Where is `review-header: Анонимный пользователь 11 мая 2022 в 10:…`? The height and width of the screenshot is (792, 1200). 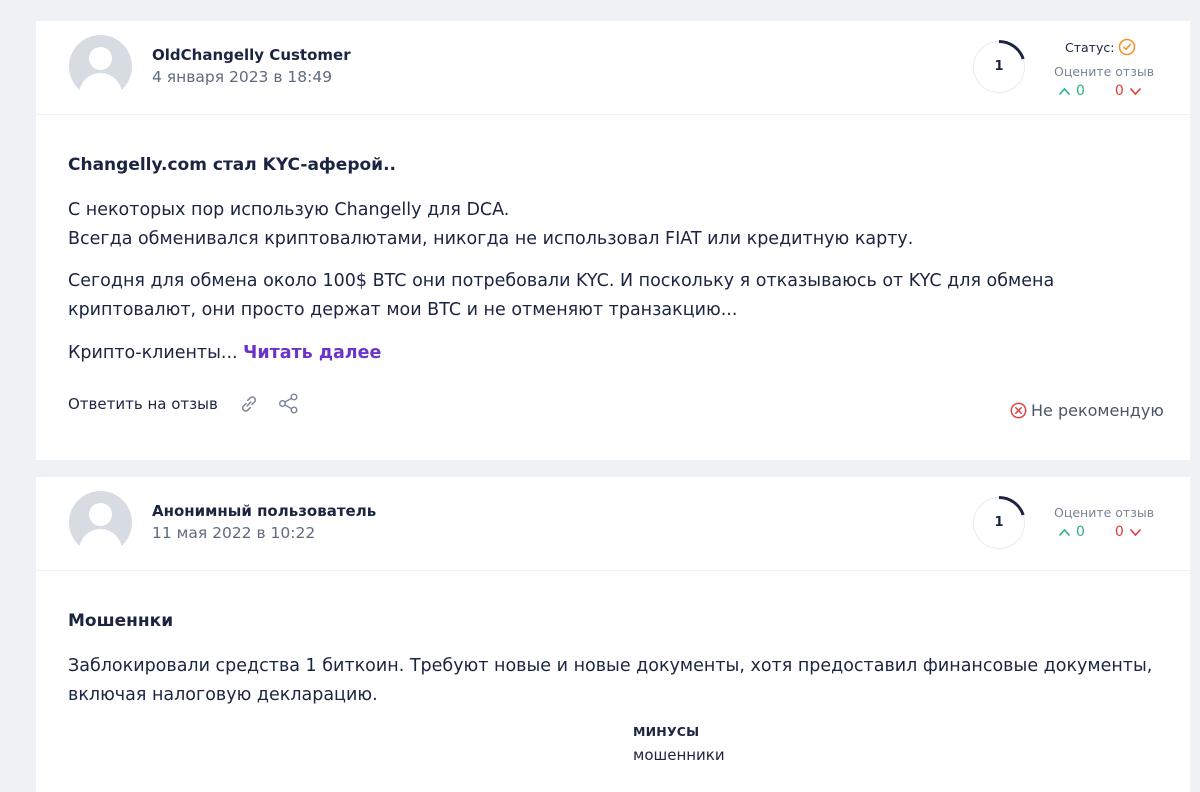
review-header: Анонимный пользователь 11 мая 2022 в 10:… is located at coordinates (613, 524).